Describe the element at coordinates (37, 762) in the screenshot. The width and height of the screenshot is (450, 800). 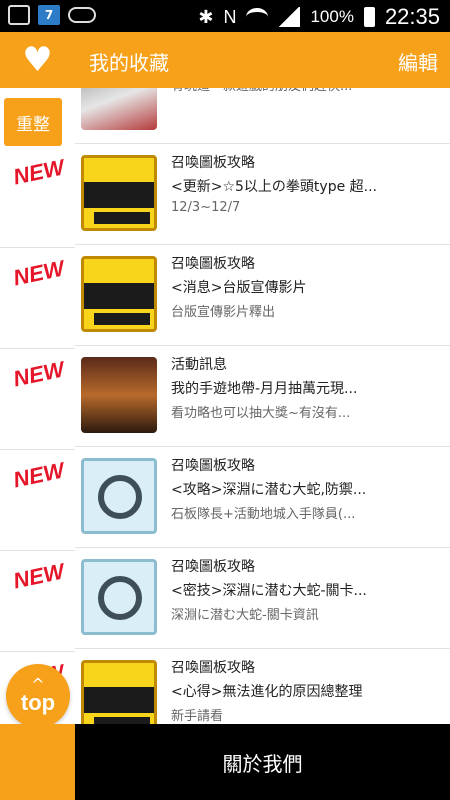
I see `drawer-footer` at that location.